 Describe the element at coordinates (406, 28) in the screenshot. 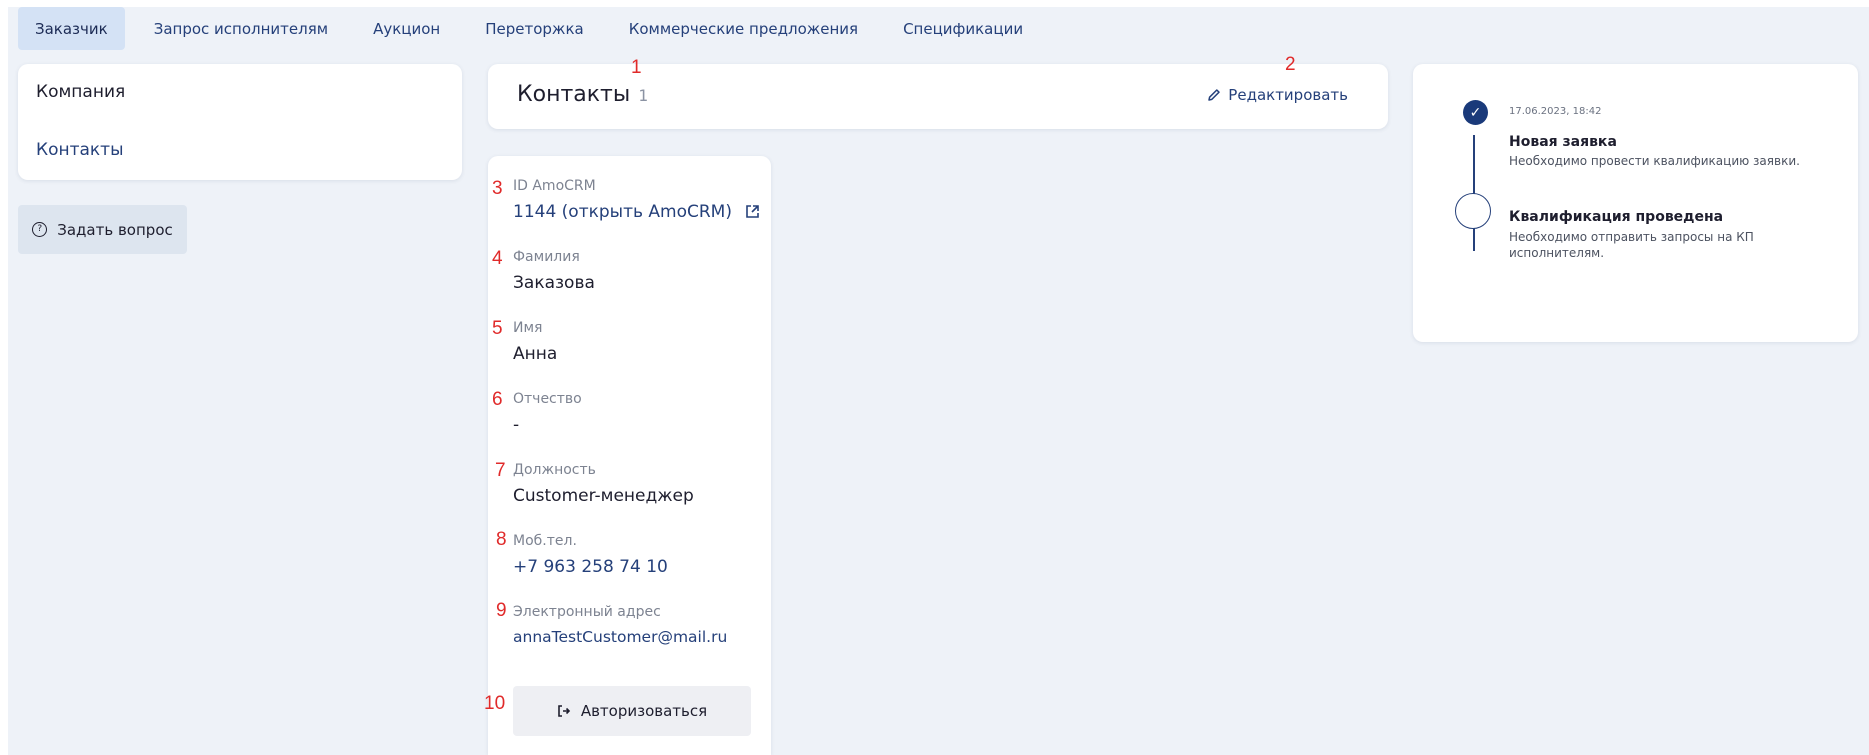

I see `tab-auction: Аукцион` at that location.